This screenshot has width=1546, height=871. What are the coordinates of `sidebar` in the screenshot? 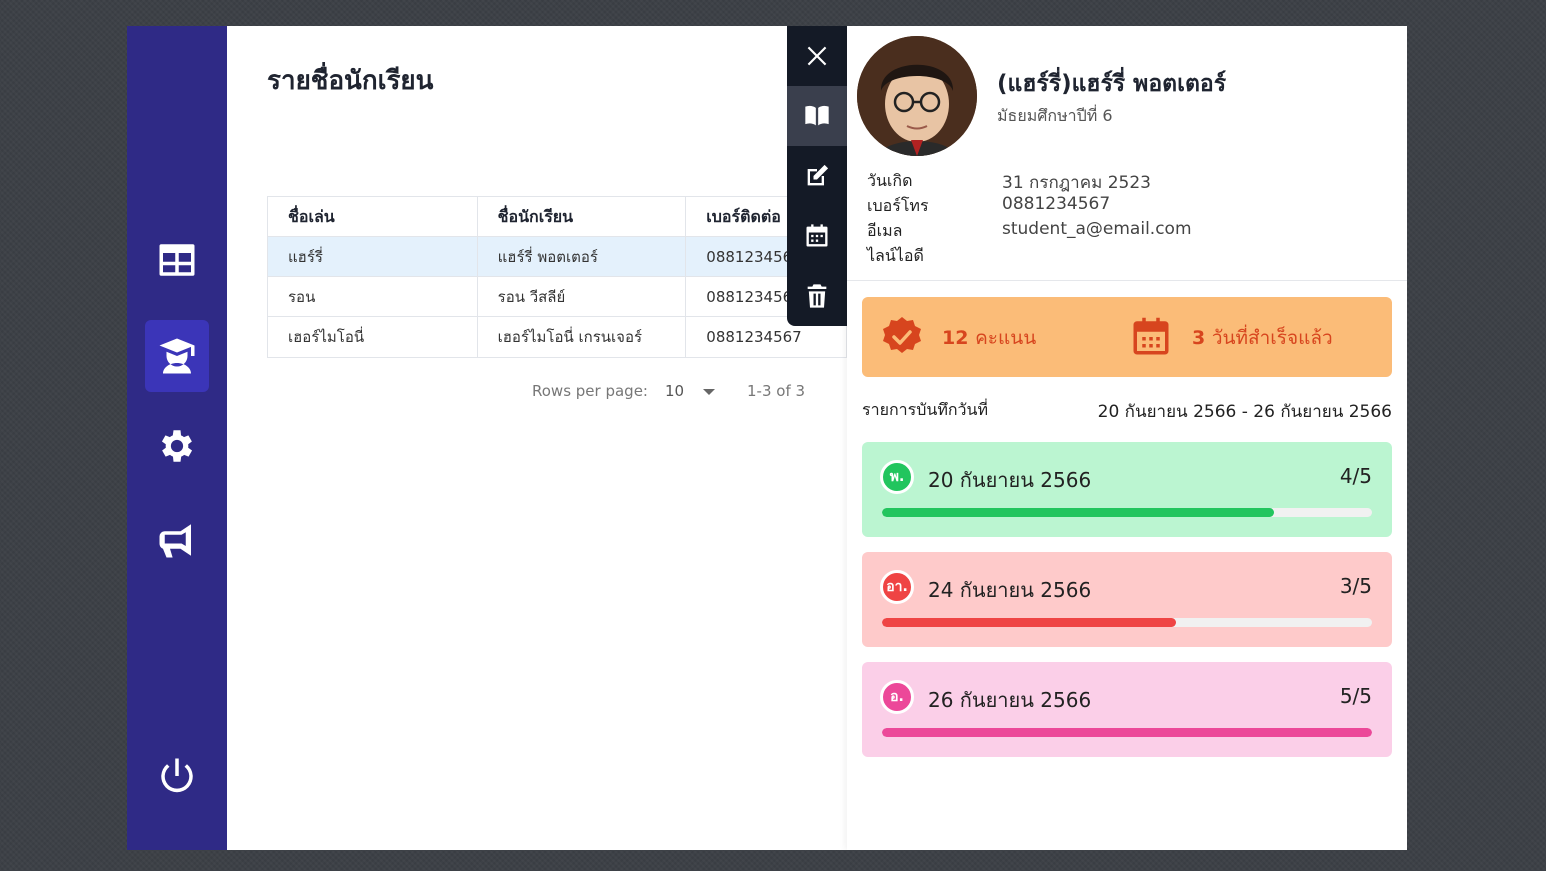 It's located at (177, 438).